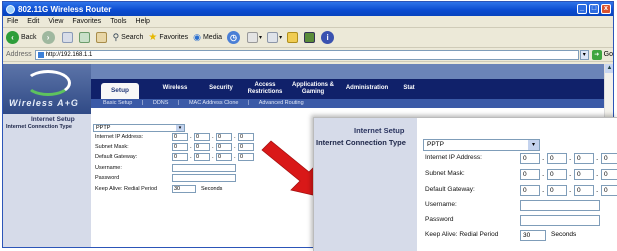  I want to click on zoom-mask-octet-1-input: 0, so click(530, 174).